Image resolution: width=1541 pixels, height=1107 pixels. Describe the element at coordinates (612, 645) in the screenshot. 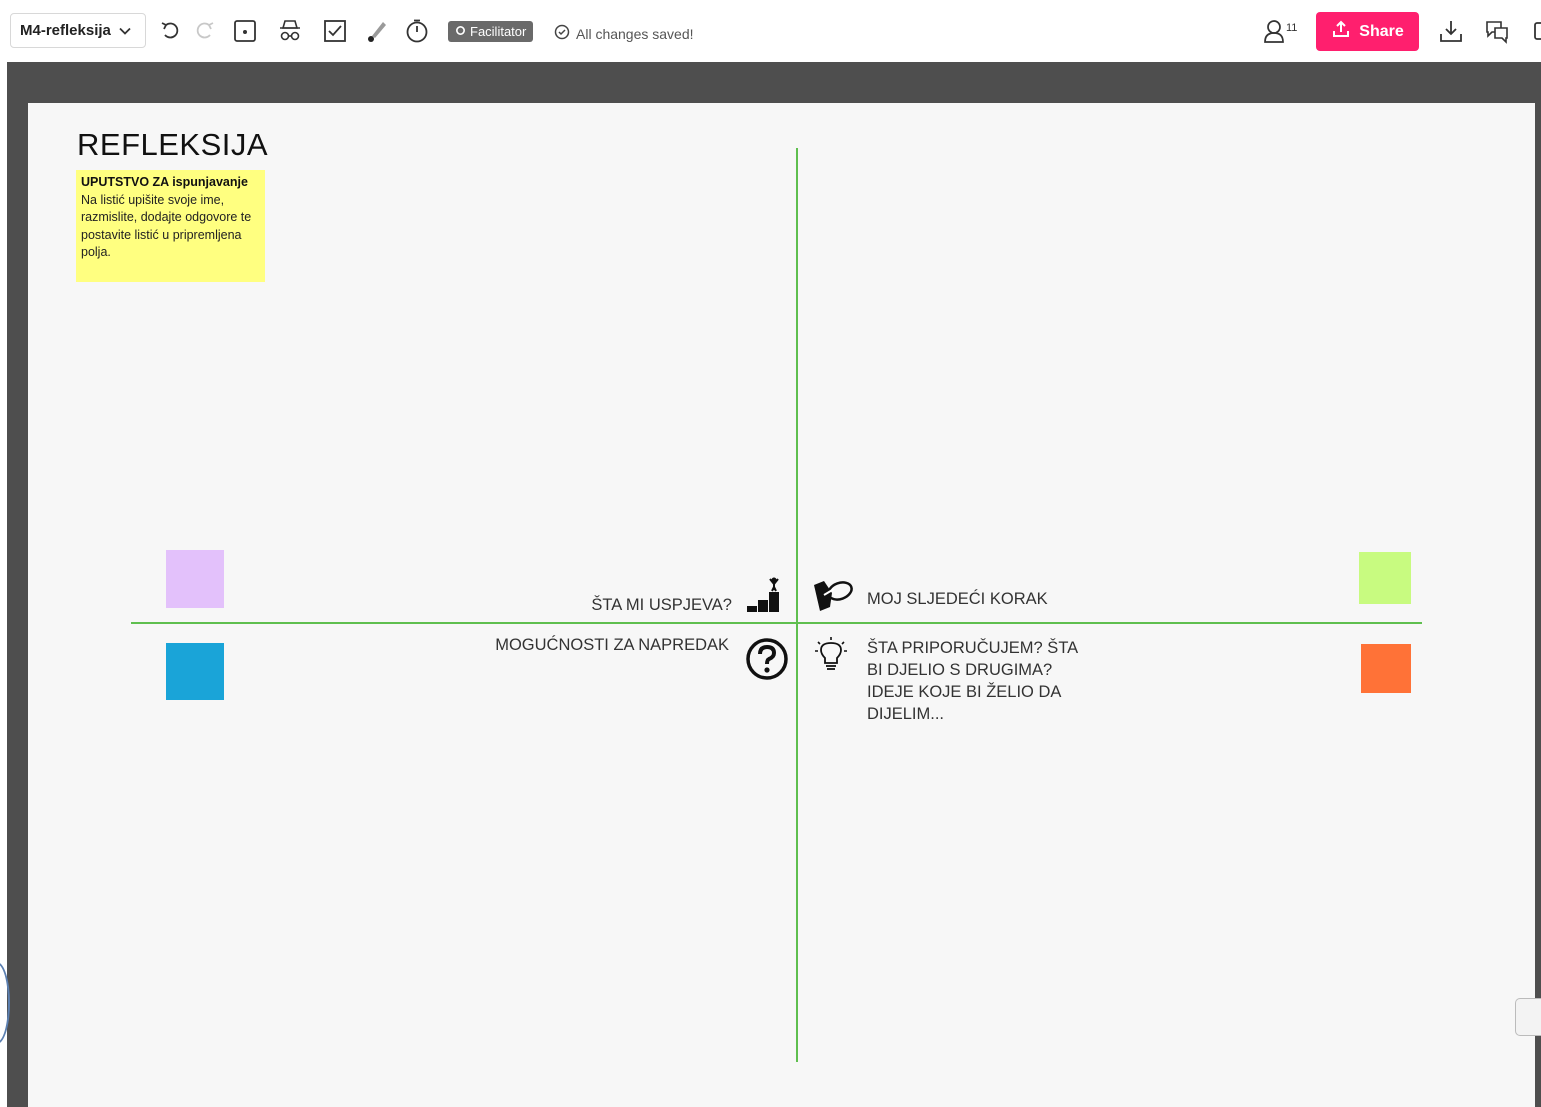

I see `label-improvement: MOGUĆNOSTI ZA NAPREDAK` at that location.